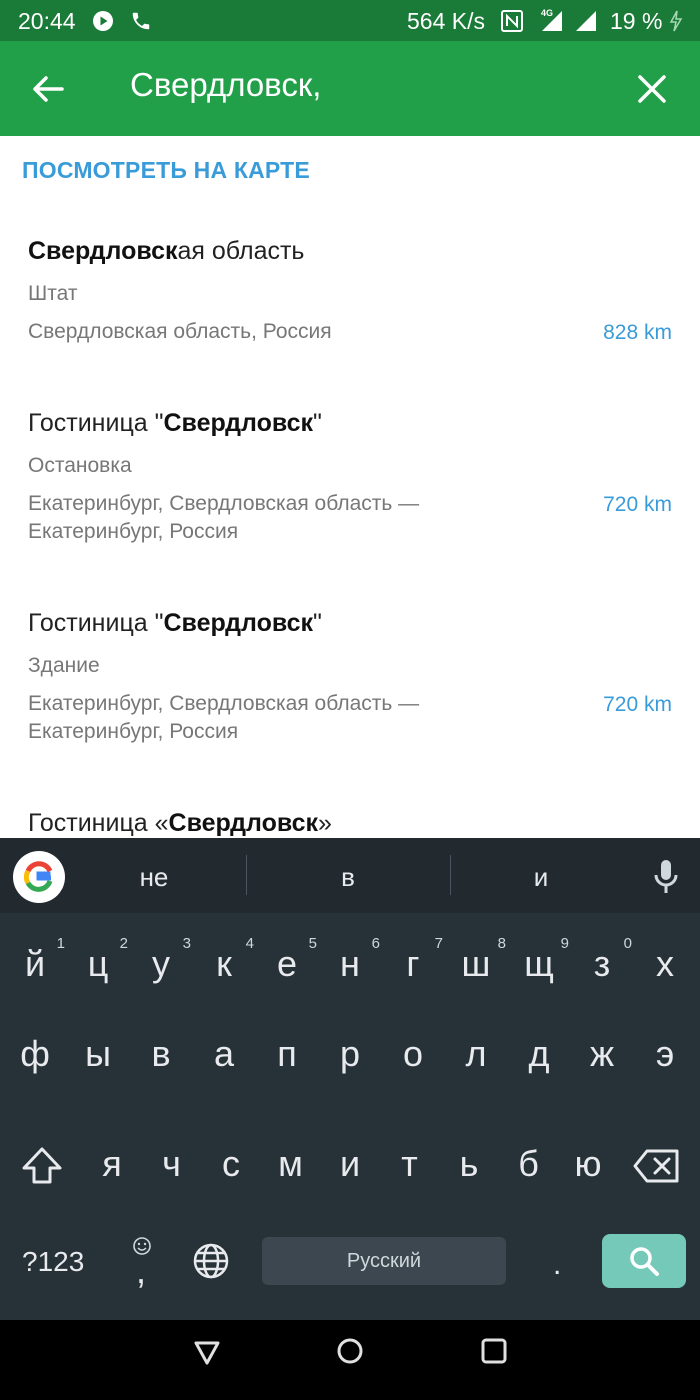 The width and height of the screenshot is (700, 1400). What do you see at coordinates (541, 877) in the screenshot?
I see `suggestion: и` at bounding box center [541, 877].